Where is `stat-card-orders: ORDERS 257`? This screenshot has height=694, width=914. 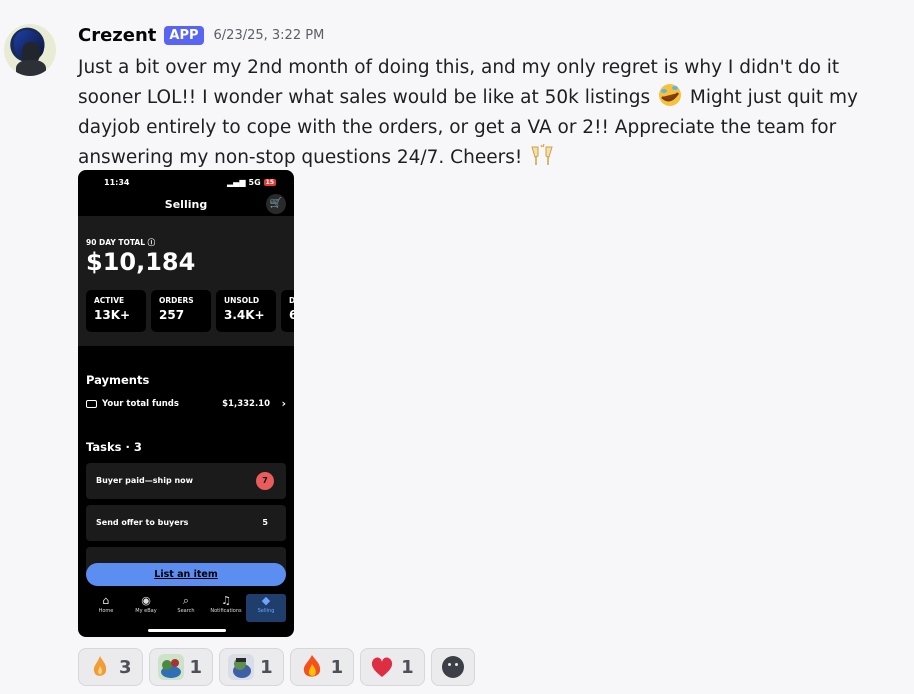 stat-card-orders: ORDERS 257 is located at coordinates (181, 311).